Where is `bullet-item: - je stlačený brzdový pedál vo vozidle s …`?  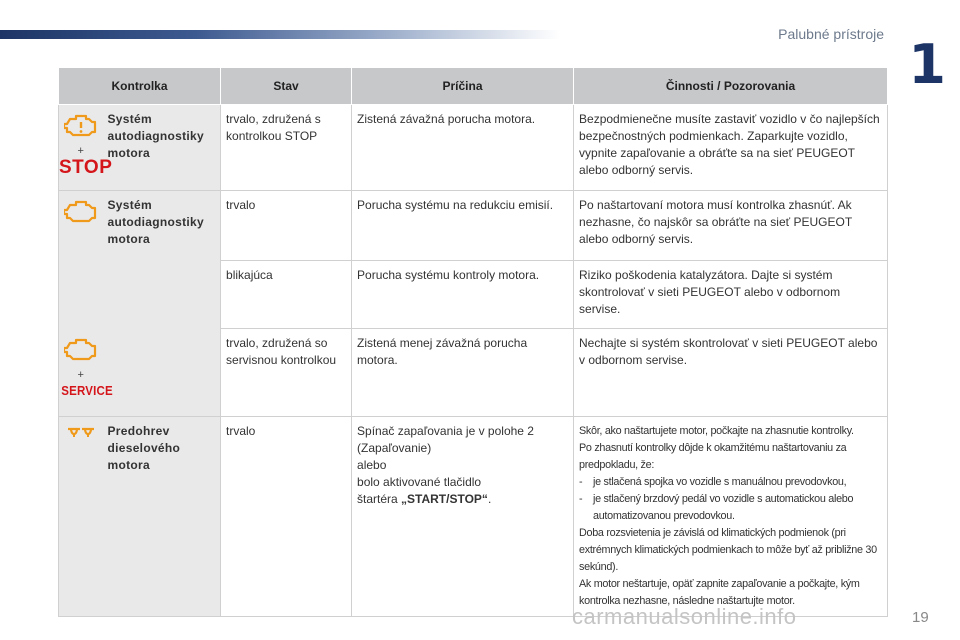
bullet-item: - je stlačený brzdový pedál vo vozidle s … is located at coordinates (716, 507).